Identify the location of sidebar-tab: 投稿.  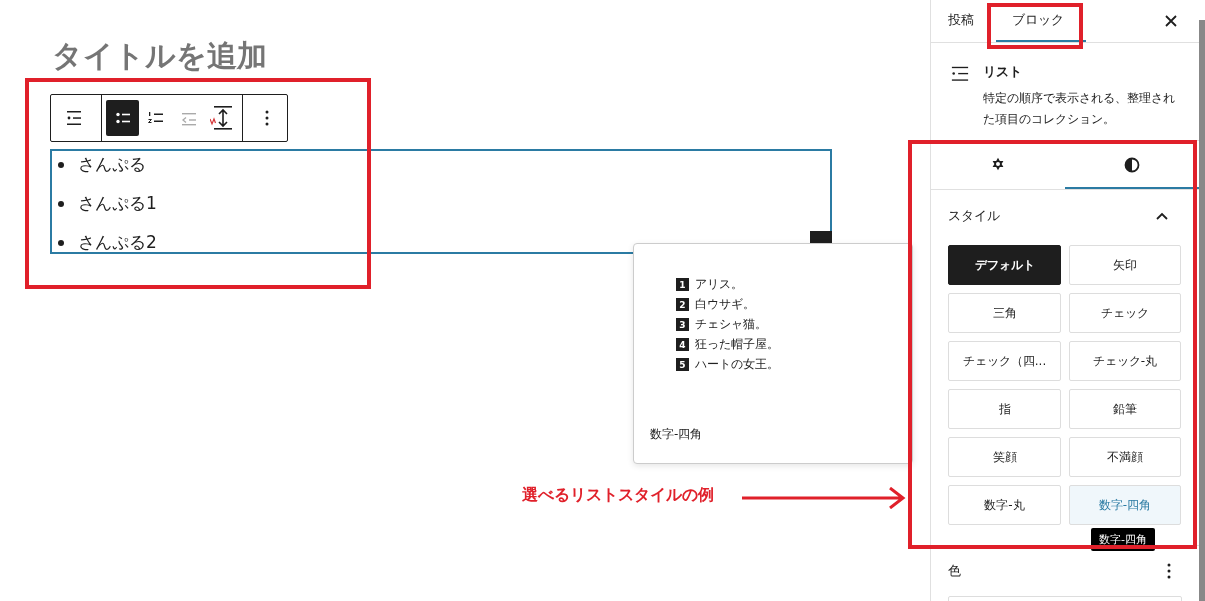
(966, 21).